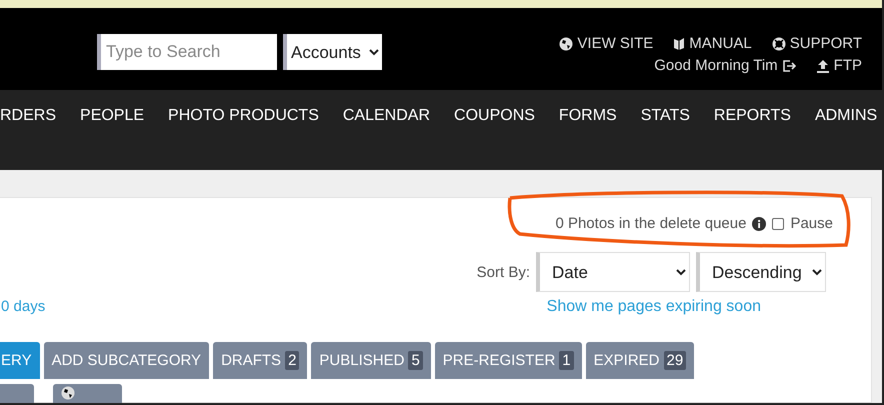  Describe the element at coordinates (503, 272) in the screenshot. I see `sort-label: Sort By:` at that location.